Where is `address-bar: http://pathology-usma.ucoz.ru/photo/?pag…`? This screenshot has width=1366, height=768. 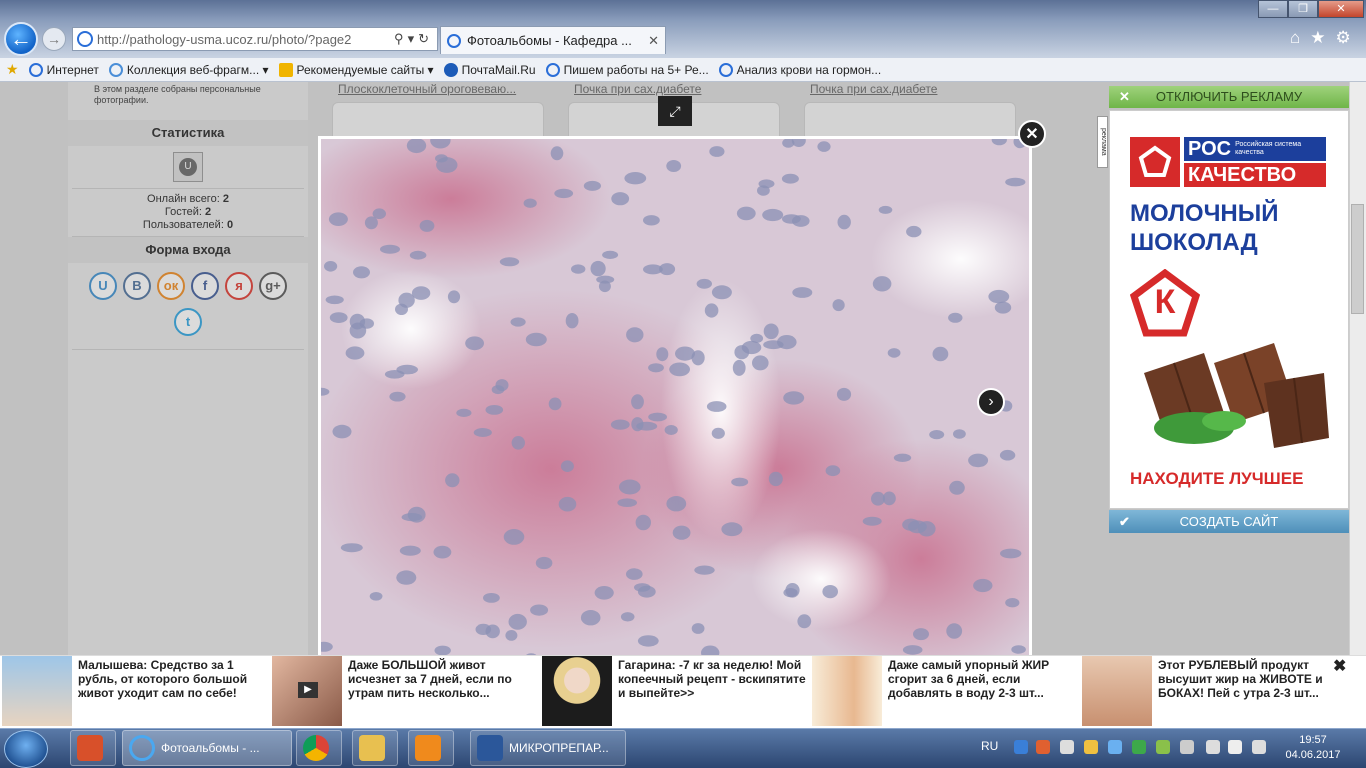 address-bar: http://pathology-usma.ucoz.ru/photo/?pag… is located at coordinates (255, 39).